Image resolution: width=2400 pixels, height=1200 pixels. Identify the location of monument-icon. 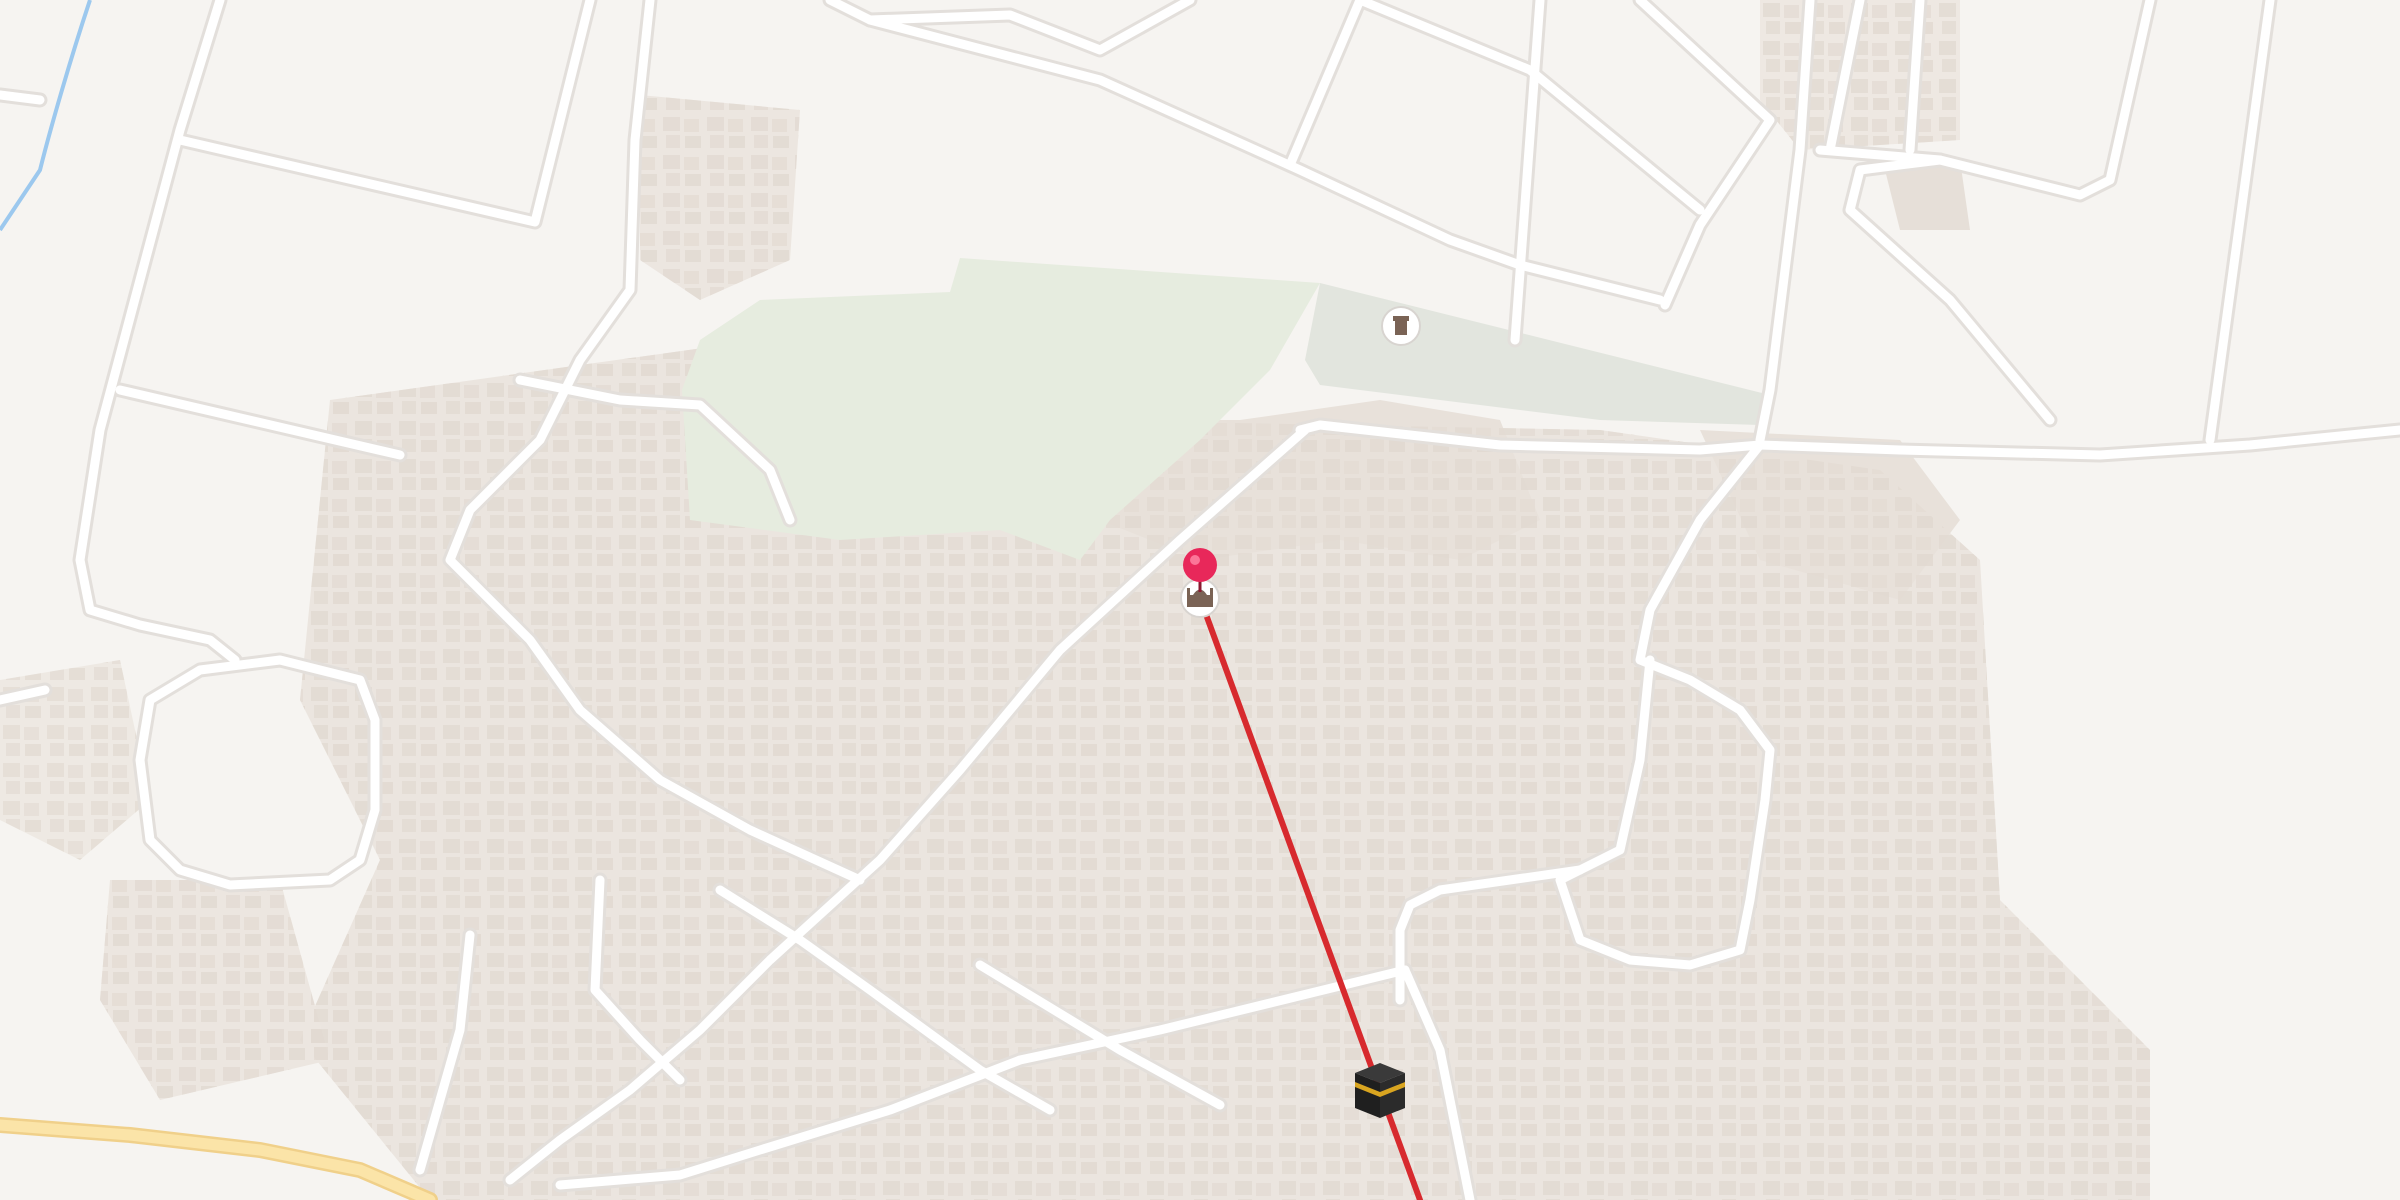
(1401, 326).